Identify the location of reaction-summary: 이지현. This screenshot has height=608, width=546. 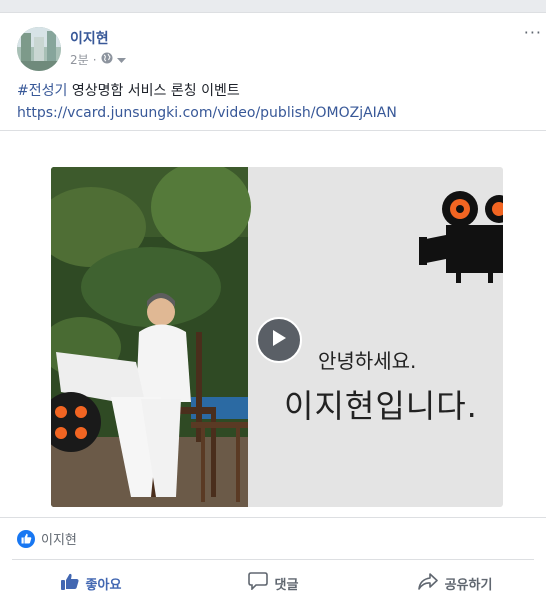
(47, 538).